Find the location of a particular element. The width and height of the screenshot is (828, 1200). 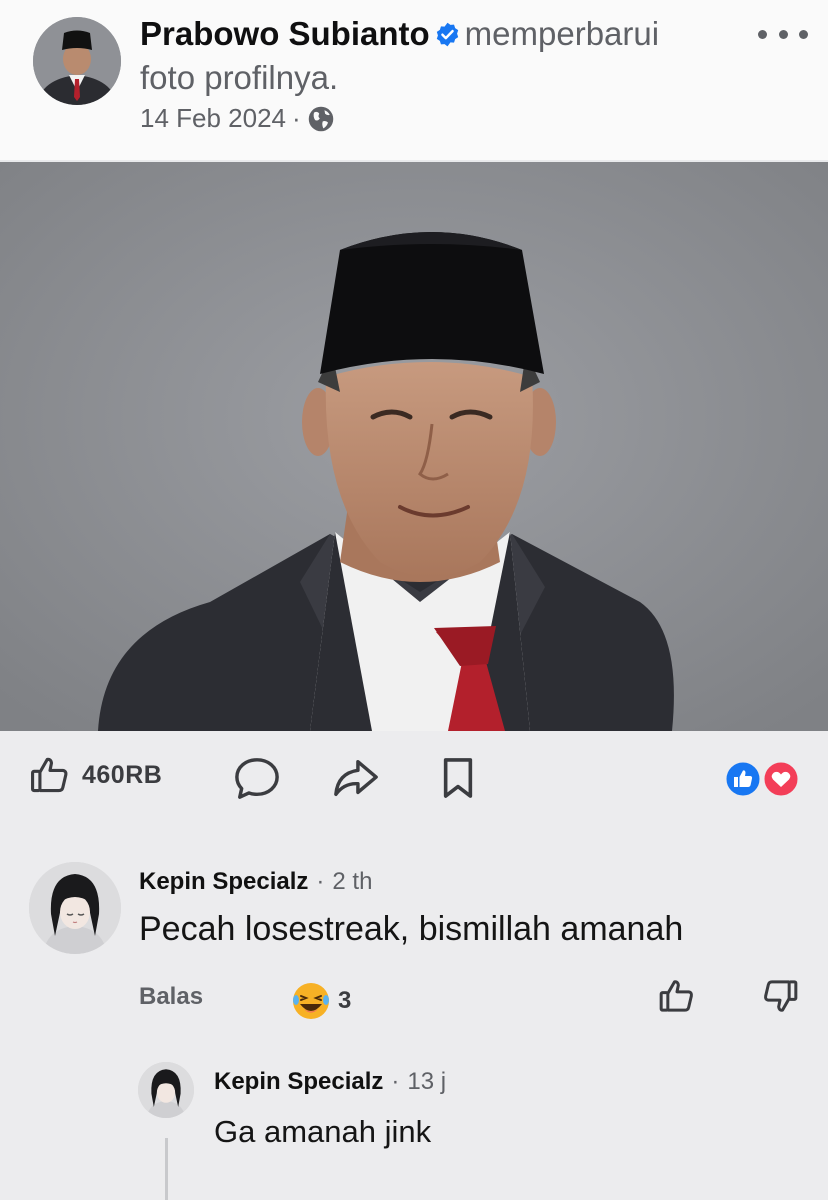

bookmark-icon is located at coordinates (458, 778).